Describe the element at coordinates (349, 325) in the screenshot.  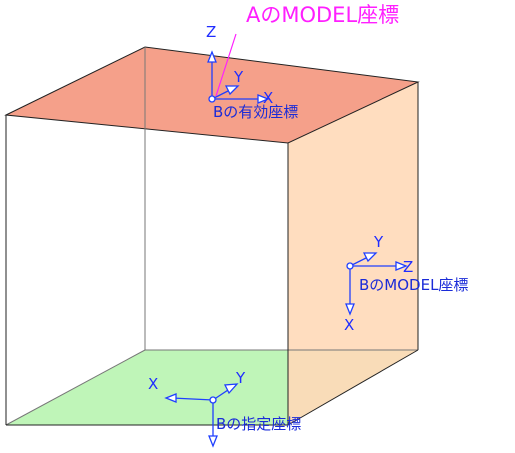
I see `right-axis-x-label: X` at that location.